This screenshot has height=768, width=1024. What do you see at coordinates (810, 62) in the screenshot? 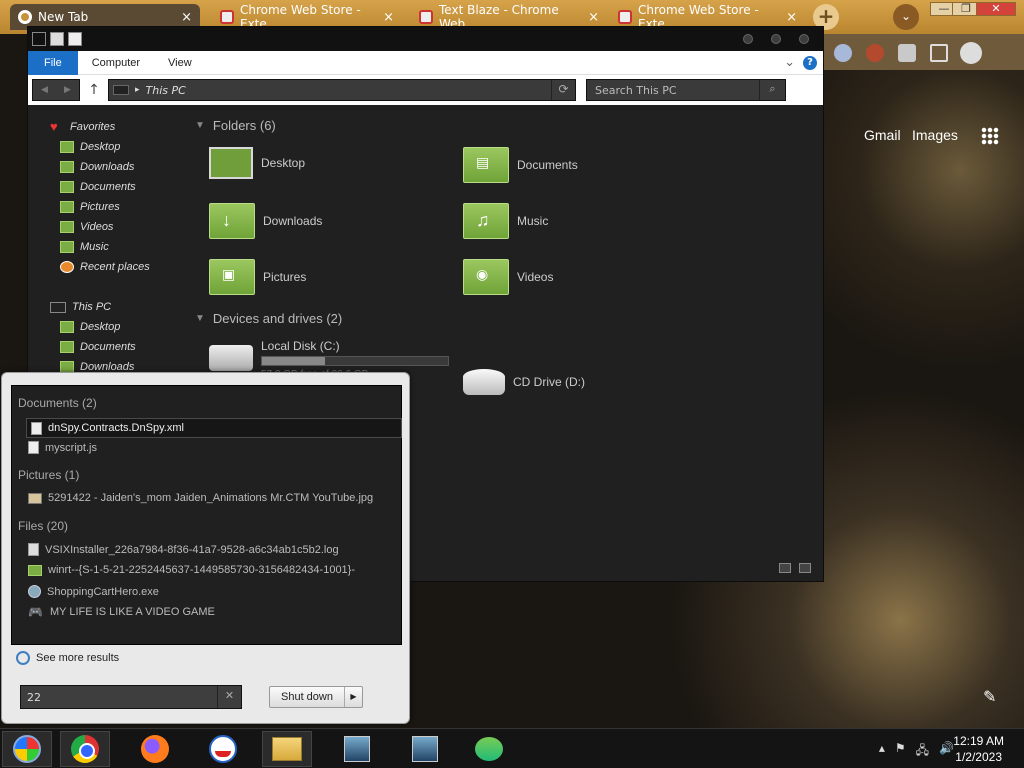
I see `help-icon: ?` at bounding box center [810, 62].